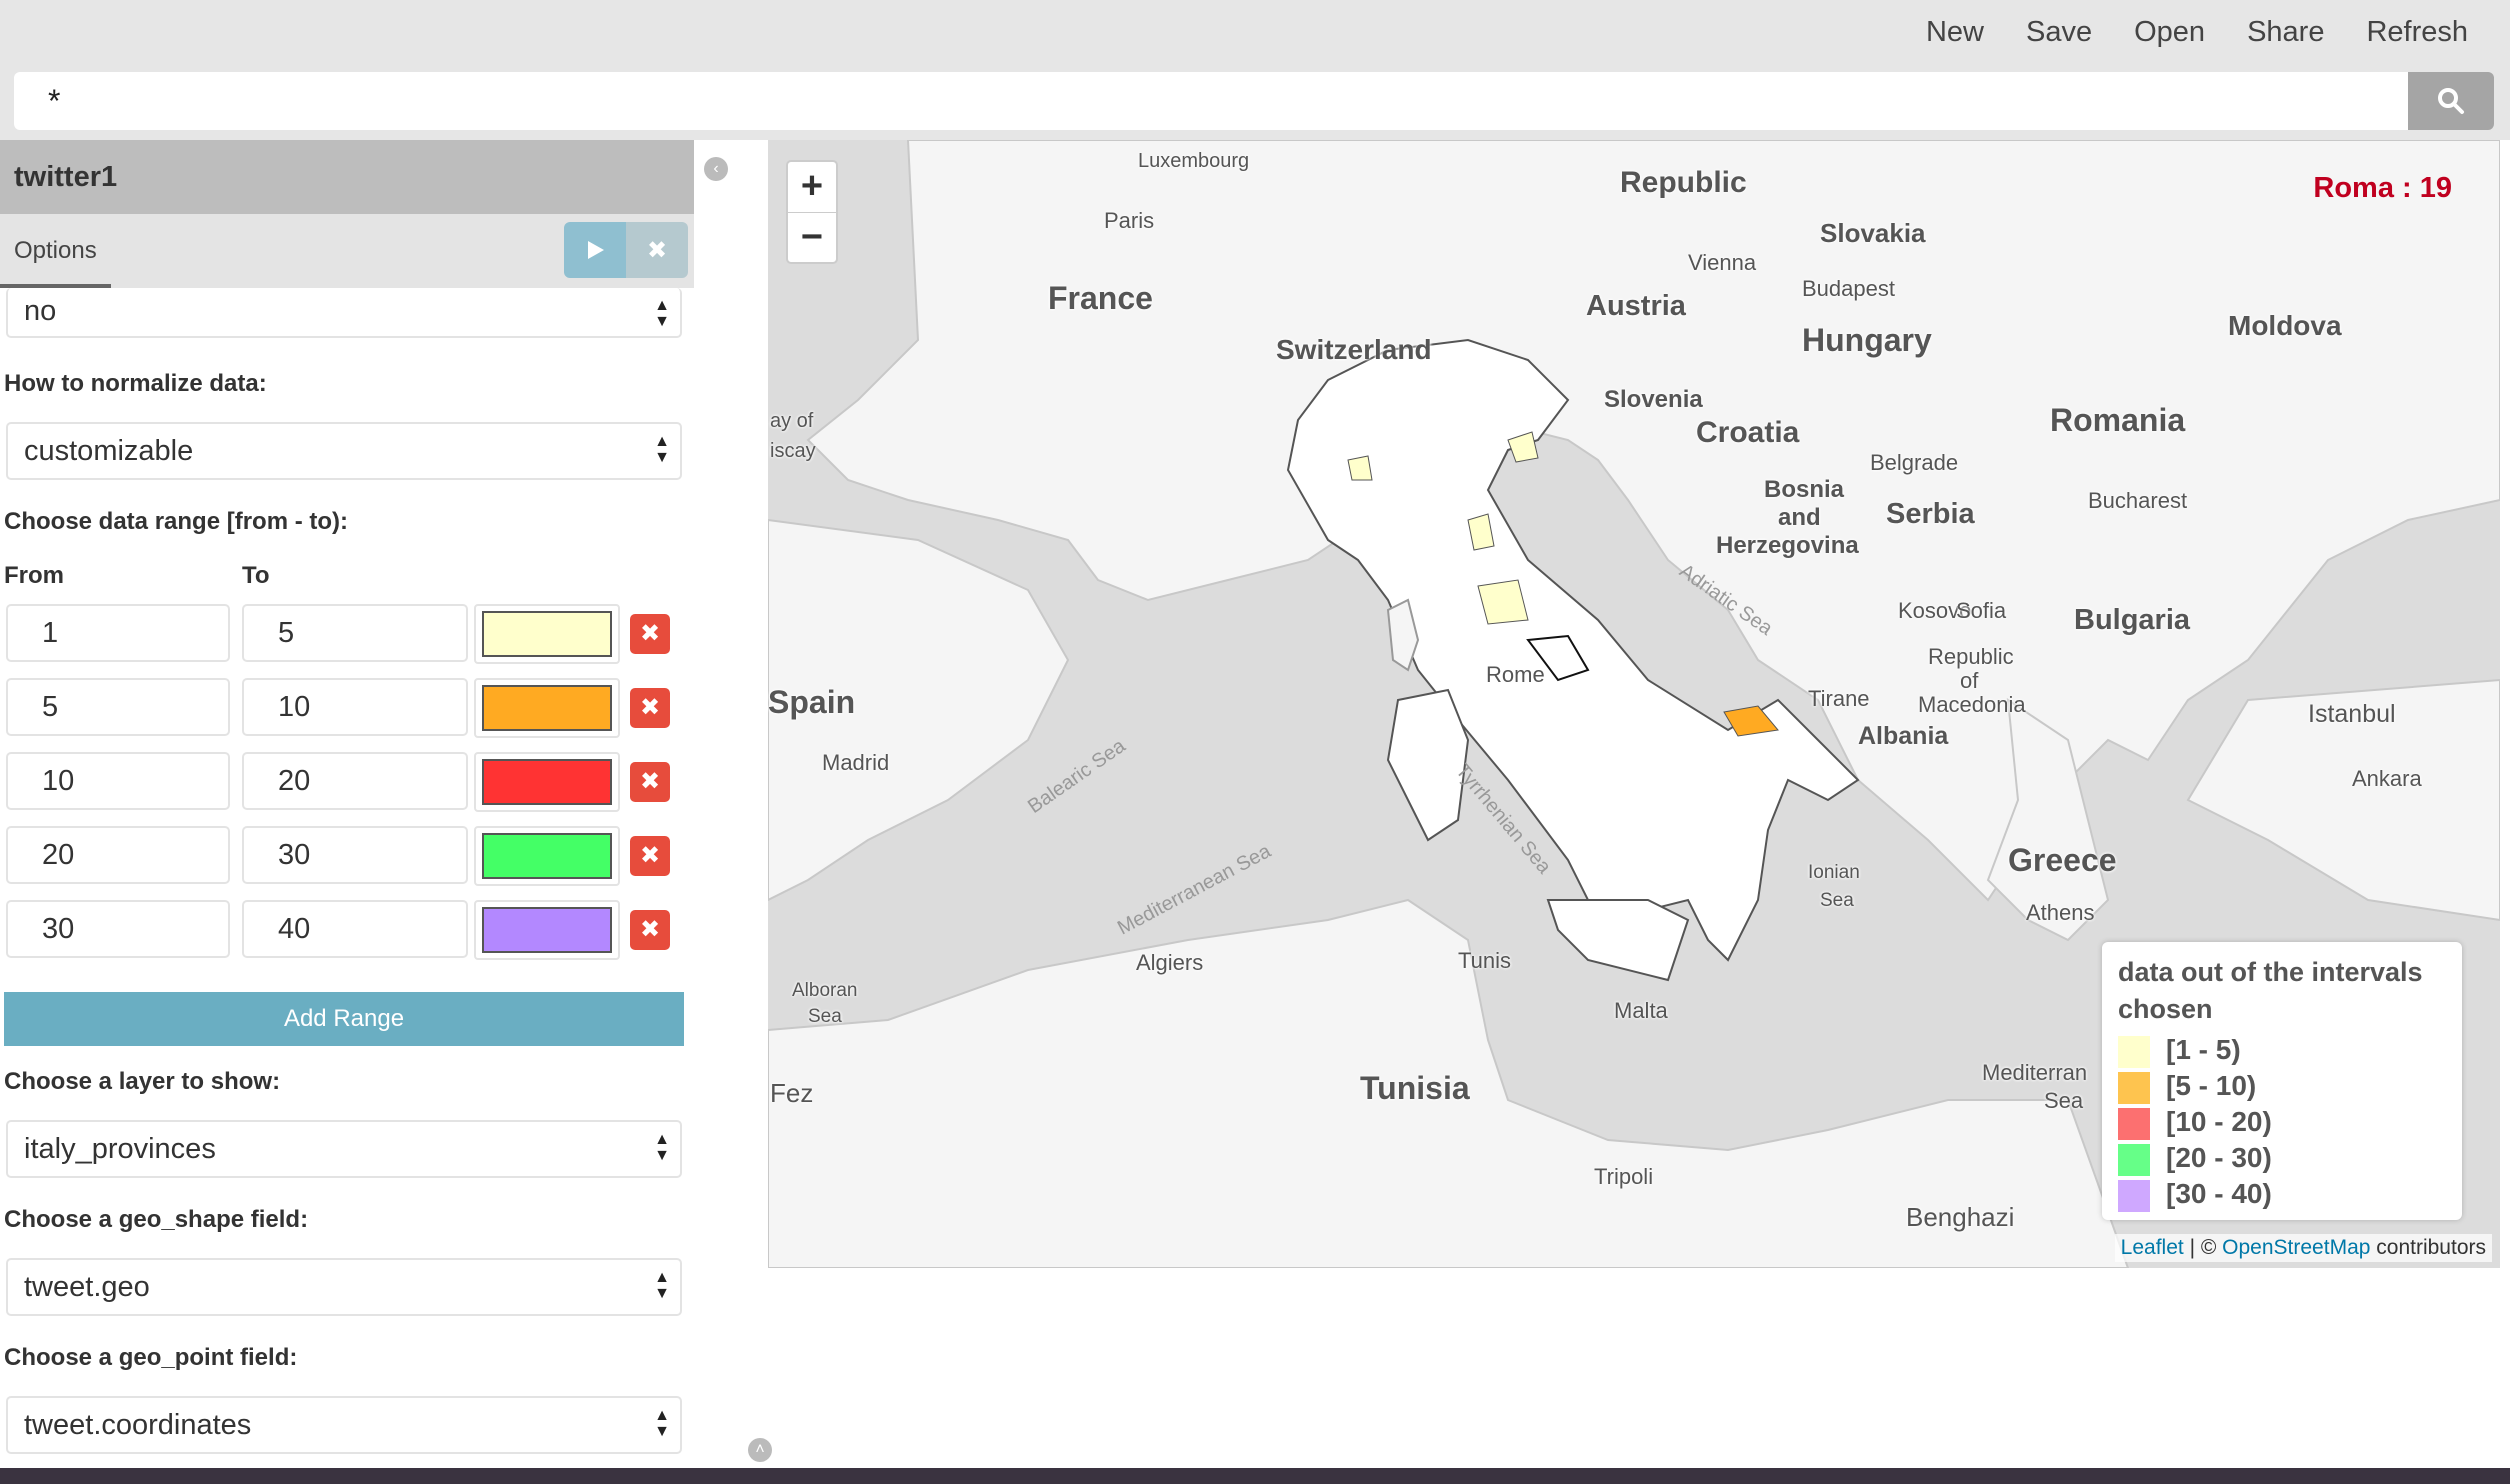 This screenshot has height=1484, width=2510. What do you see at coordinates (2352, 714) in the screenshot?
I see `map-place-label: Istanbul` at bounding box center [2352, 714].